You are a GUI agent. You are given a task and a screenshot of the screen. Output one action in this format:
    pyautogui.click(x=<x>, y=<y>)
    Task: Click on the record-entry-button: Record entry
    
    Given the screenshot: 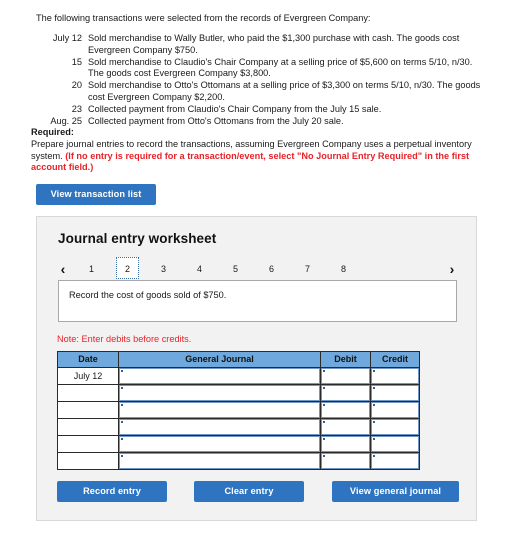 What is the action you would take?
    pyautogui.click(x=112, y=491)
    